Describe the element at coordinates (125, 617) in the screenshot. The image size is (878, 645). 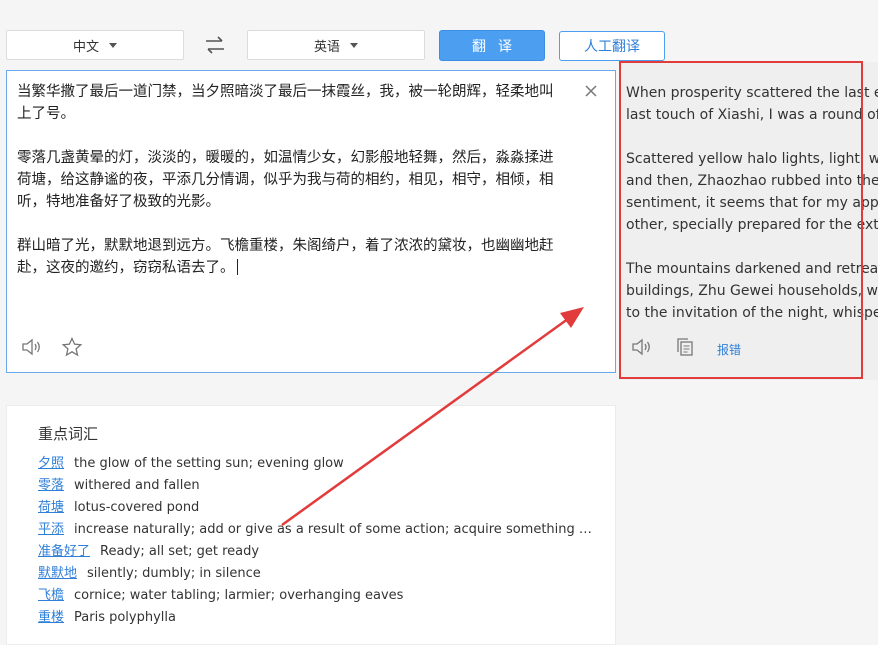
I see `vocabulary-definition: Paris polyphylla` at that location.